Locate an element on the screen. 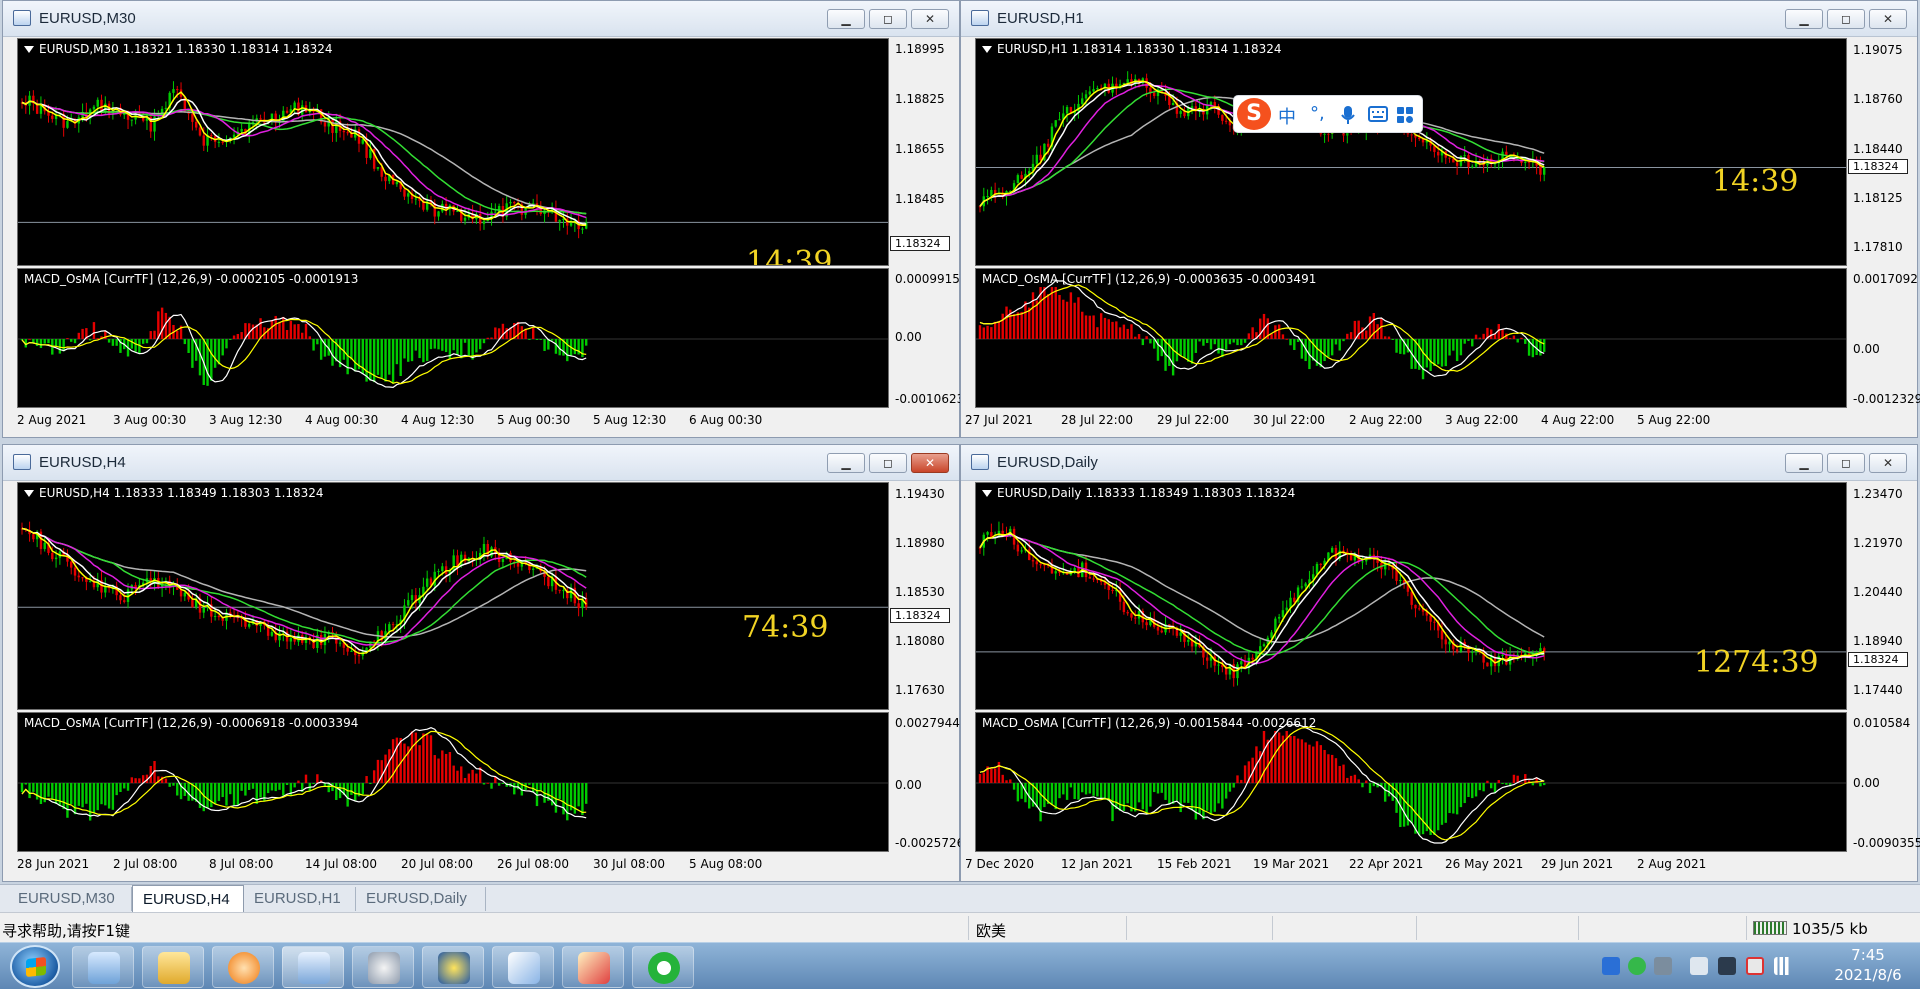 The height and width of the screenshot is (989, 1920). signal-icon is located at coordinates (1783, 966).